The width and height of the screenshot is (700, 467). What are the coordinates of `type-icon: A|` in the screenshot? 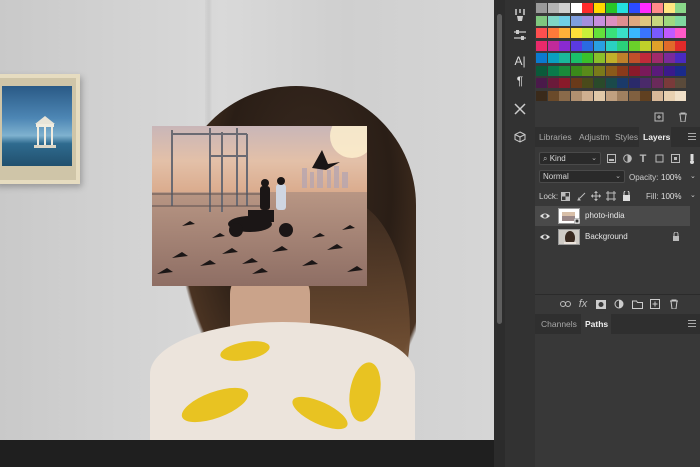 It's located at (520, 61).